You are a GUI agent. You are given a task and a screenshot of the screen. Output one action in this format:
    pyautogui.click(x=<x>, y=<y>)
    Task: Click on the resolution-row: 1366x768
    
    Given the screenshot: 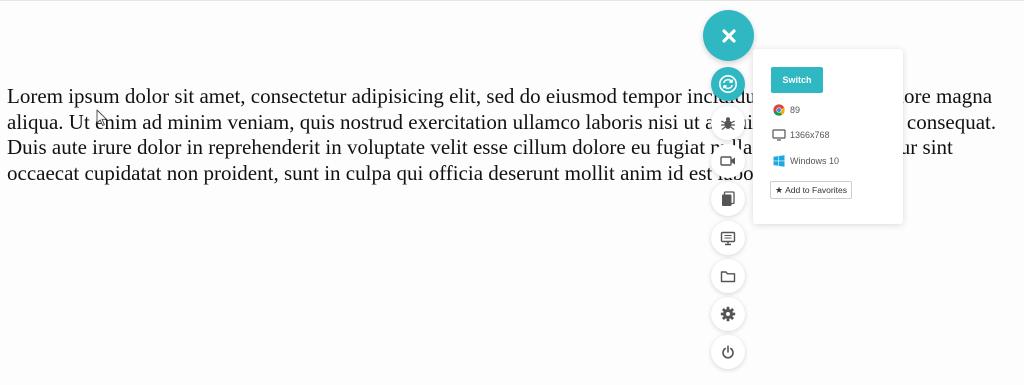 What is the action you would take?
    pyautogui.click(x=800, y=135)
    